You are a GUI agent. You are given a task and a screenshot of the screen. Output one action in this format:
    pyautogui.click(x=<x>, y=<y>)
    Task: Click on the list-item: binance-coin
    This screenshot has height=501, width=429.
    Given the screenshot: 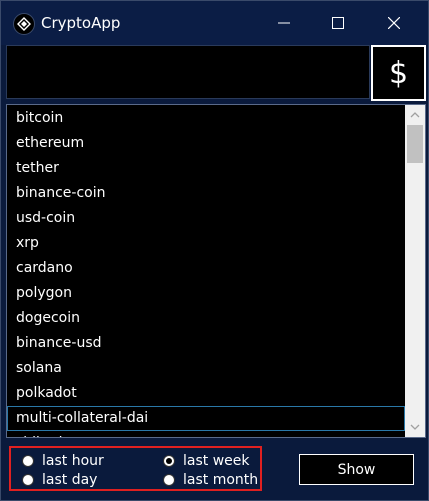 What is the action you would take?
    pyautogui.click(x=206, y=193)
    